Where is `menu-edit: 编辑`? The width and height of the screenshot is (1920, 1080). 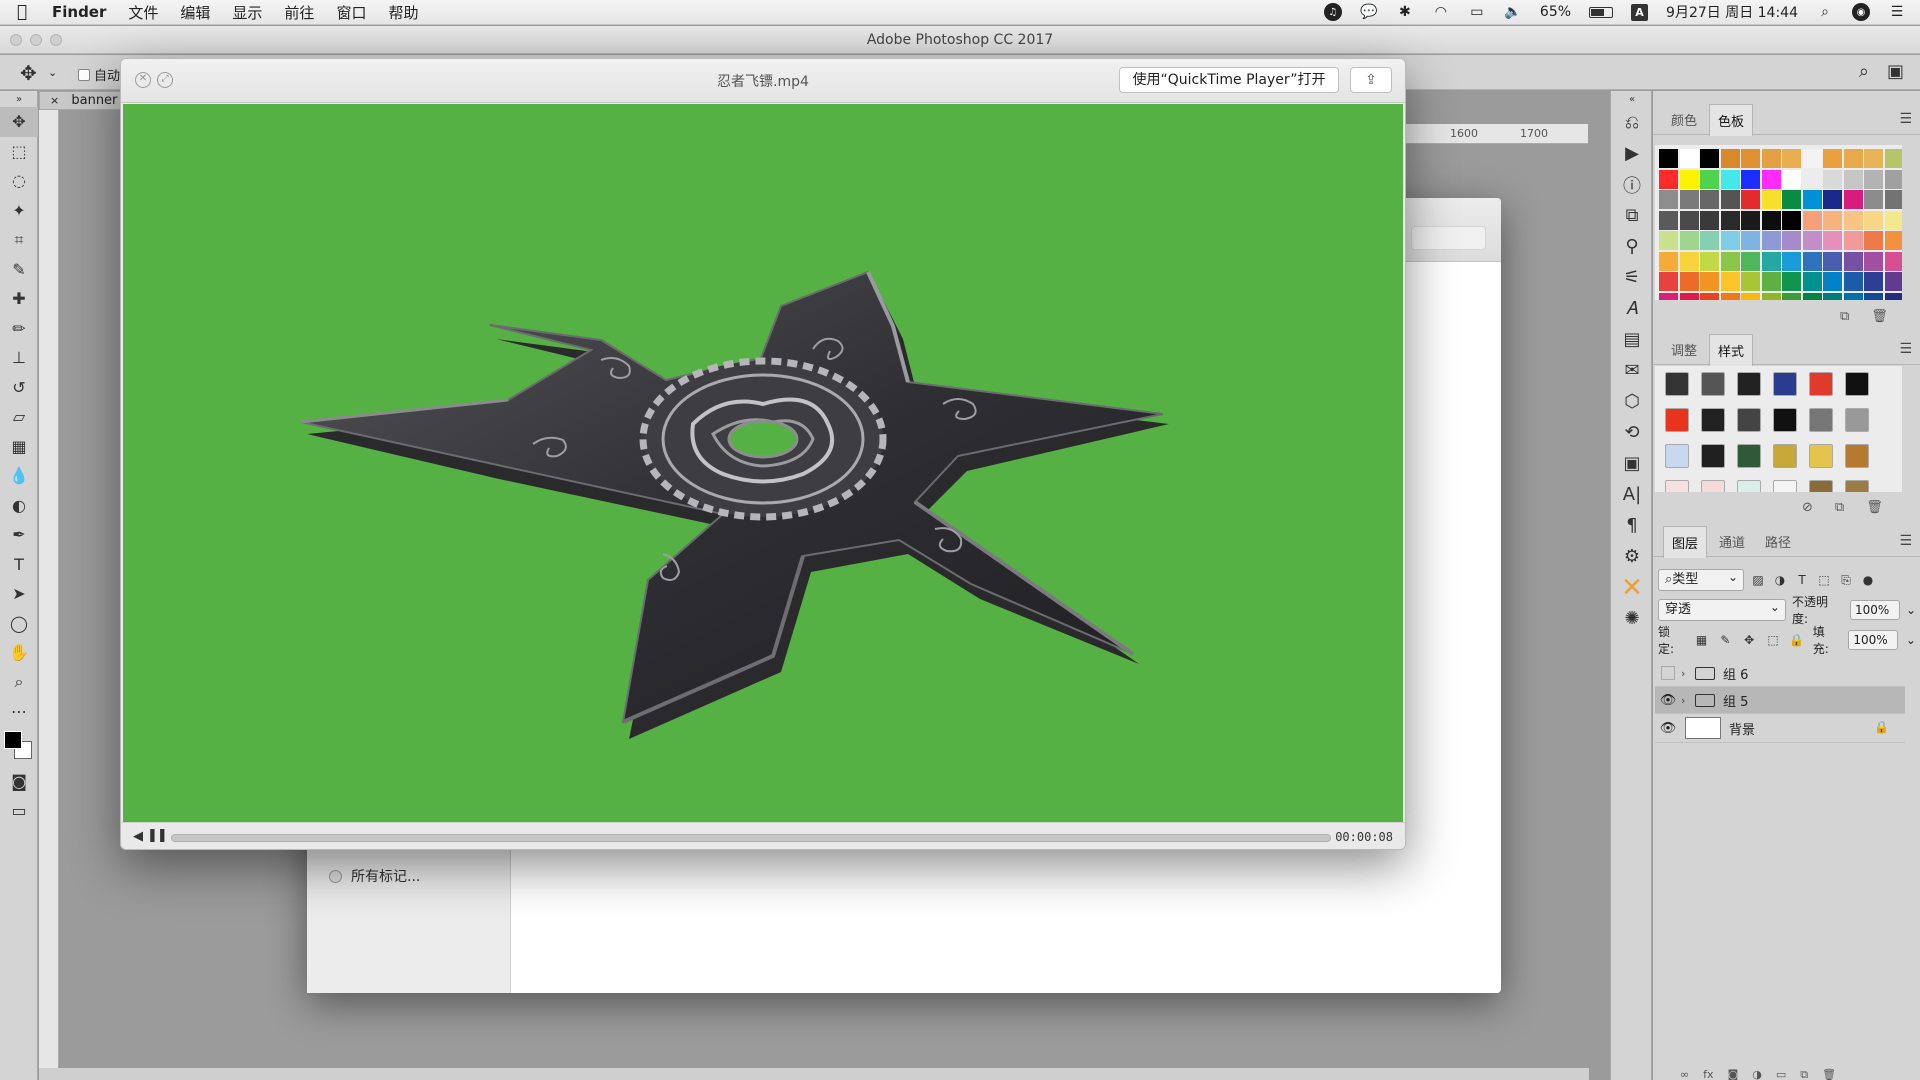
menu-edit: 编辑 is located at coordinates (195, 12).